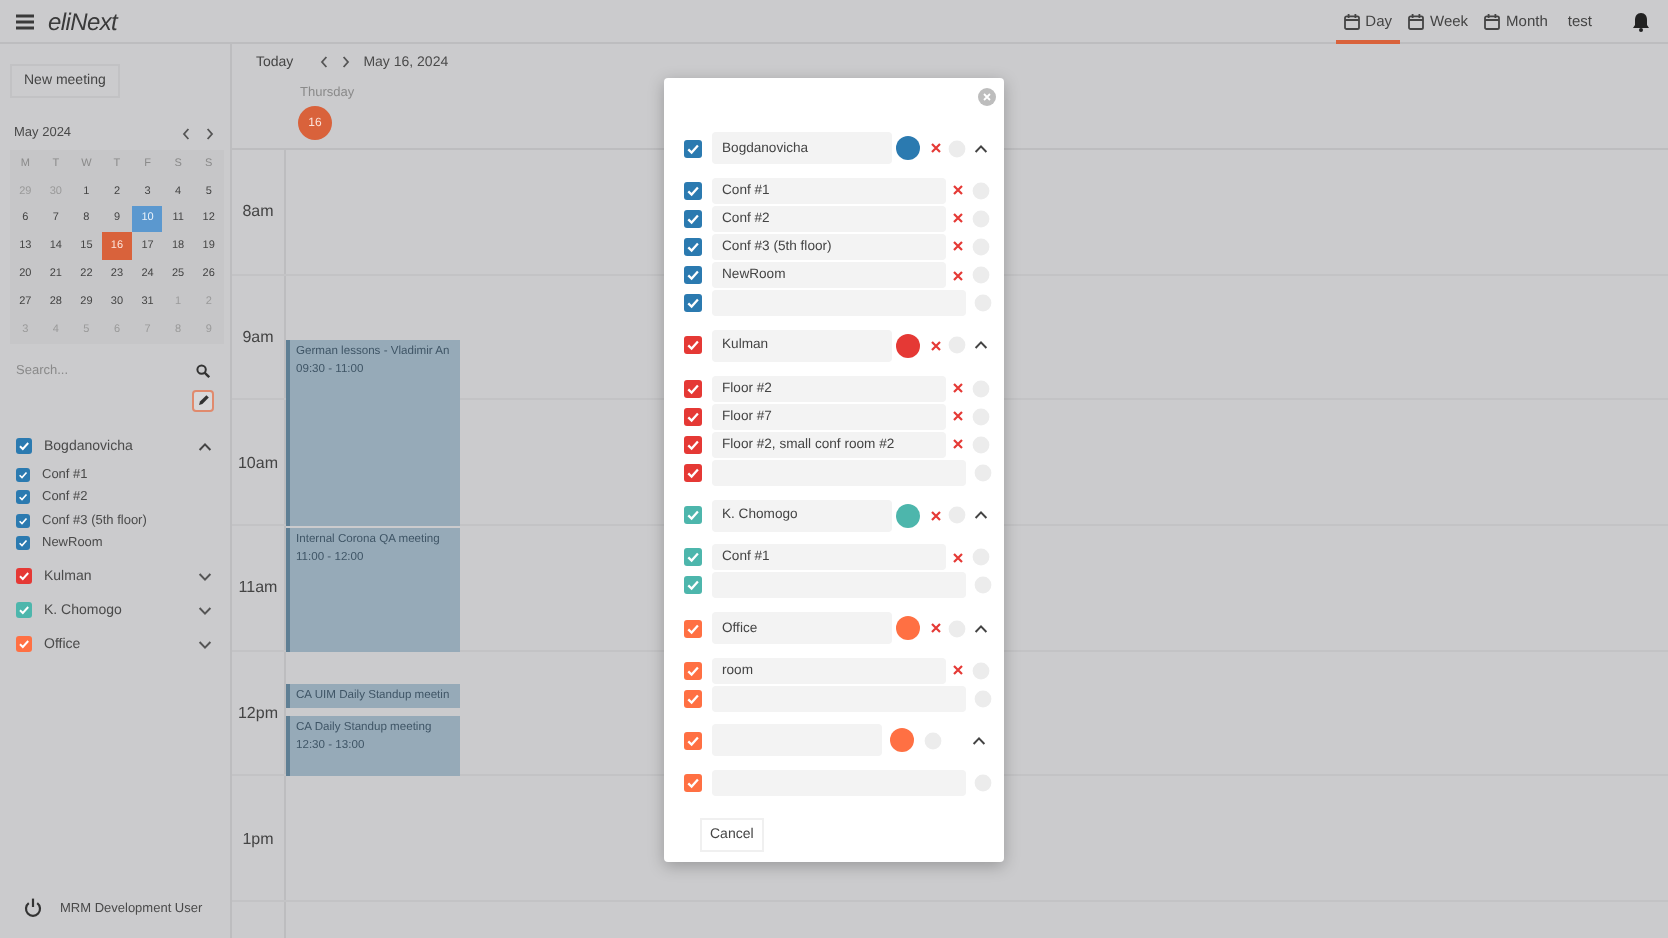  What do you see at coordinates (259, 212) in the screenshot?
I see `hour-label: 8am` at bounding box center [259, 212].